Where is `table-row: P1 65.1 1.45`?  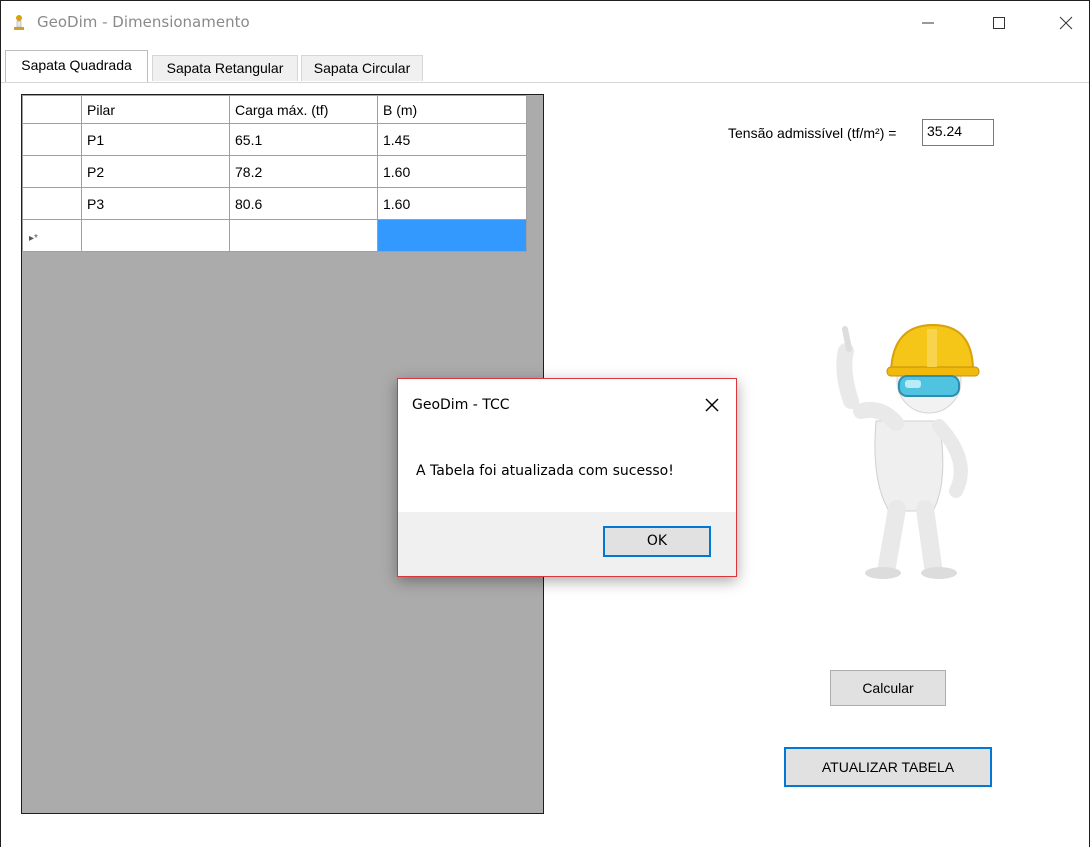 table-row: P1 65.1 1.45 is located at coordinates (274, 139).